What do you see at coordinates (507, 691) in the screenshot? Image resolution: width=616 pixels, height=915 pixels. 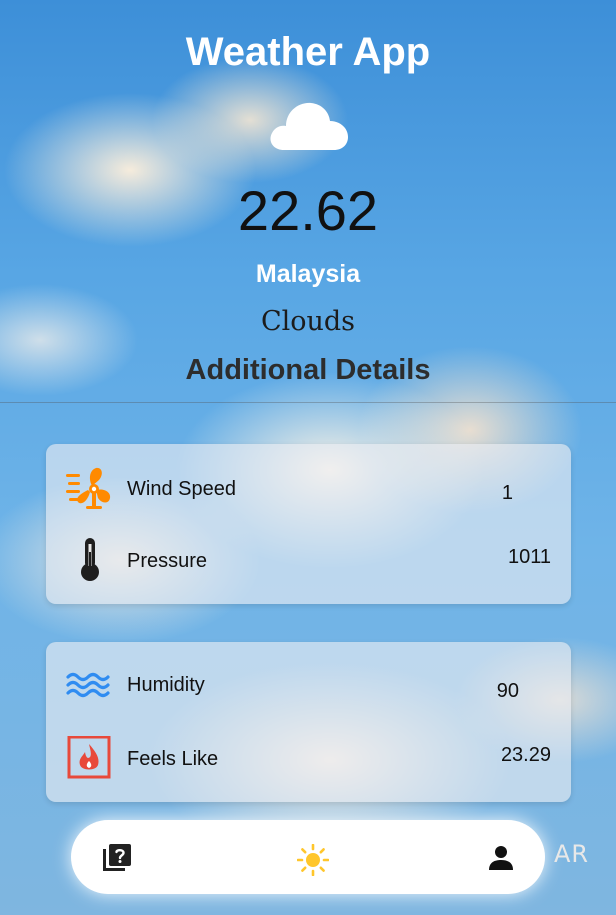 I see `detail-value: 90` at bounding box center [507, 691].